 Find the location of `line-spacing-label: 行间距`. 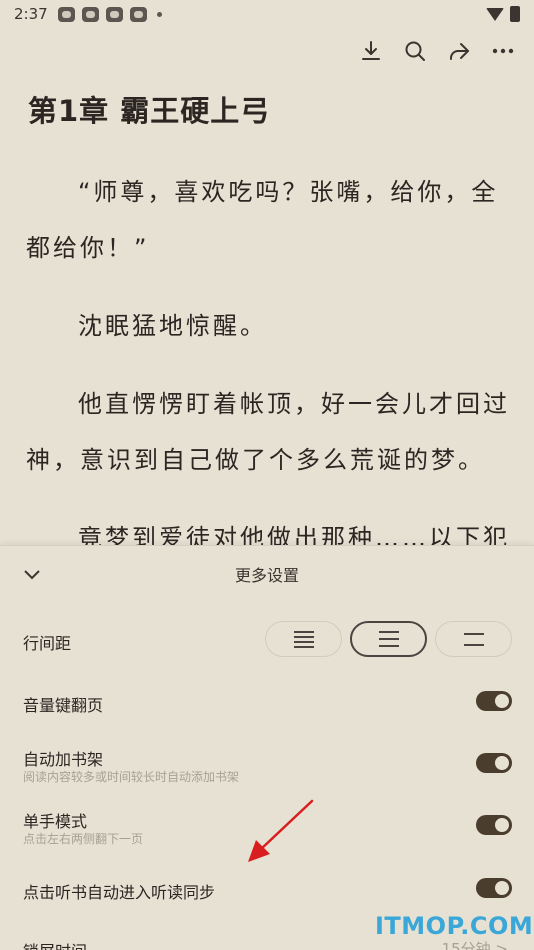

line-spacing-label: 行间距 is located at coordinates (47, 643).